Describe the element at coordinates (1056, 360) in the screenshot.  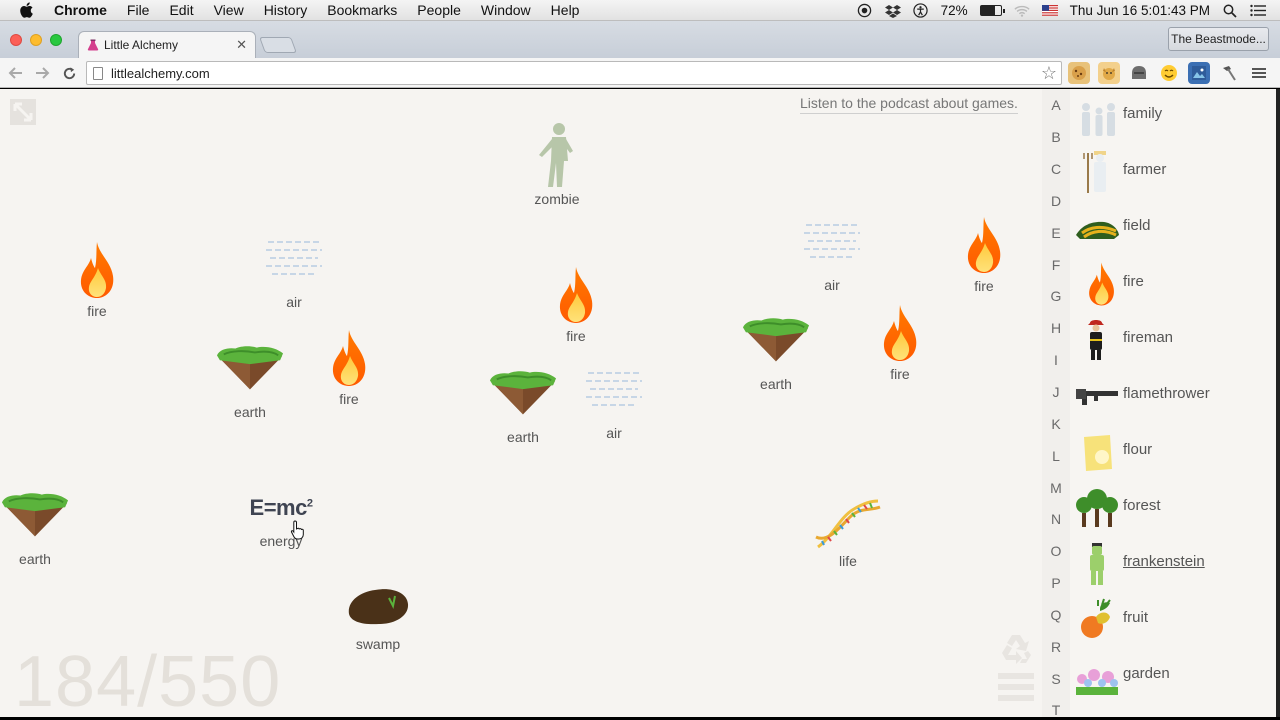
I see `letter-i: I` at that location.